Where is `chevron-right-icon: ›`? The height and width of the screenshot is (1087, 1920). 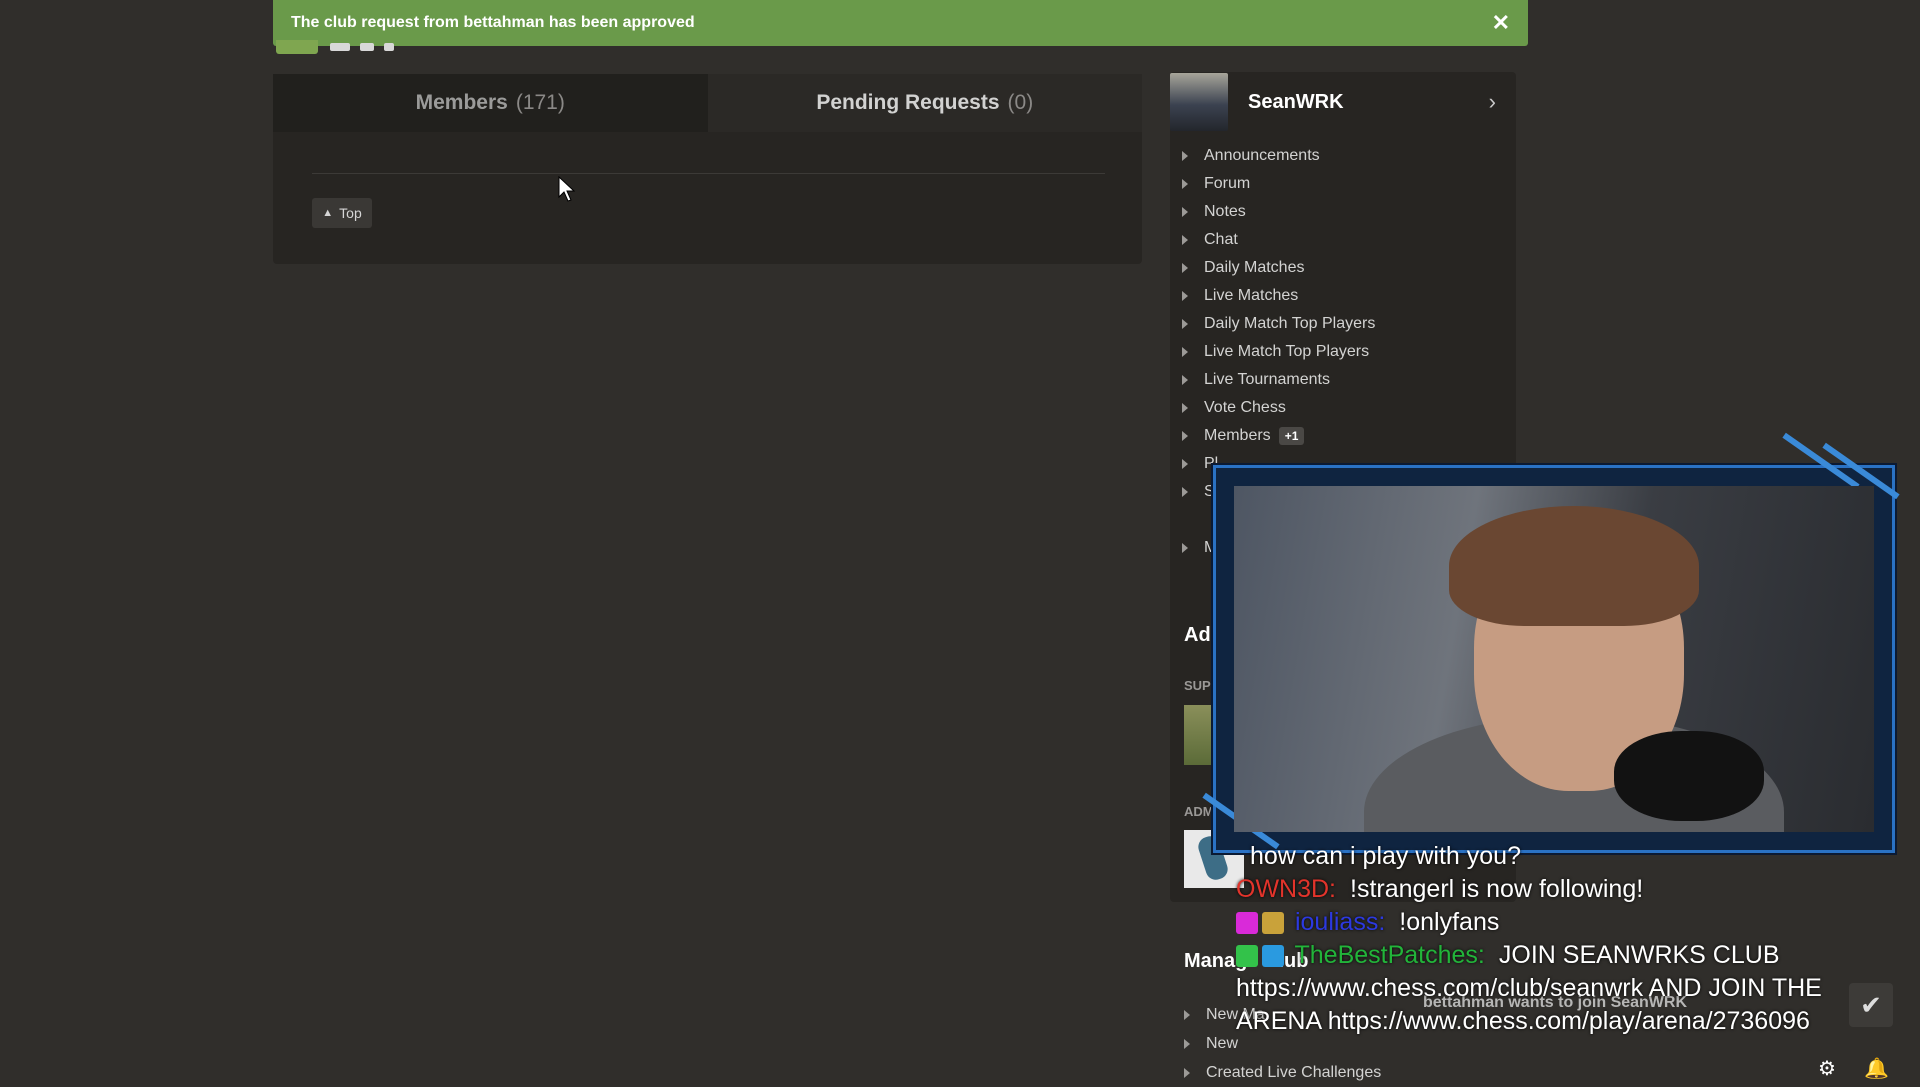
chevron-right-icon: › is located at coordinates (1492, 101).